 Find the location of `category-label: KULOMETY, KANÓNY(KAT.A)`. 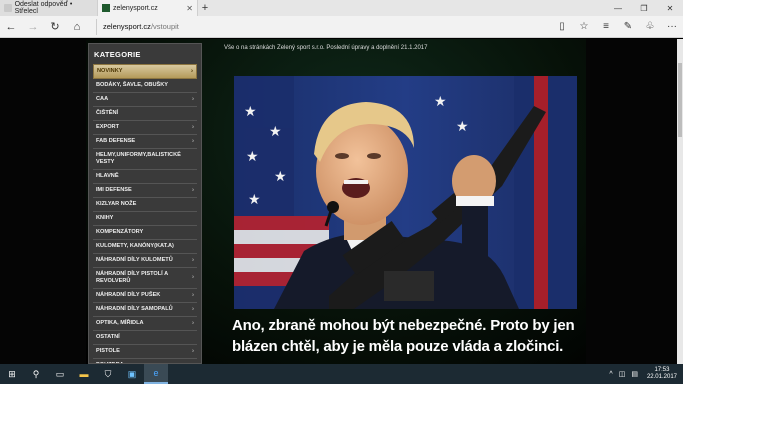

category-label: KULOMETY, KANÓNY(KAT.A) is located at coordinates (135, 246).